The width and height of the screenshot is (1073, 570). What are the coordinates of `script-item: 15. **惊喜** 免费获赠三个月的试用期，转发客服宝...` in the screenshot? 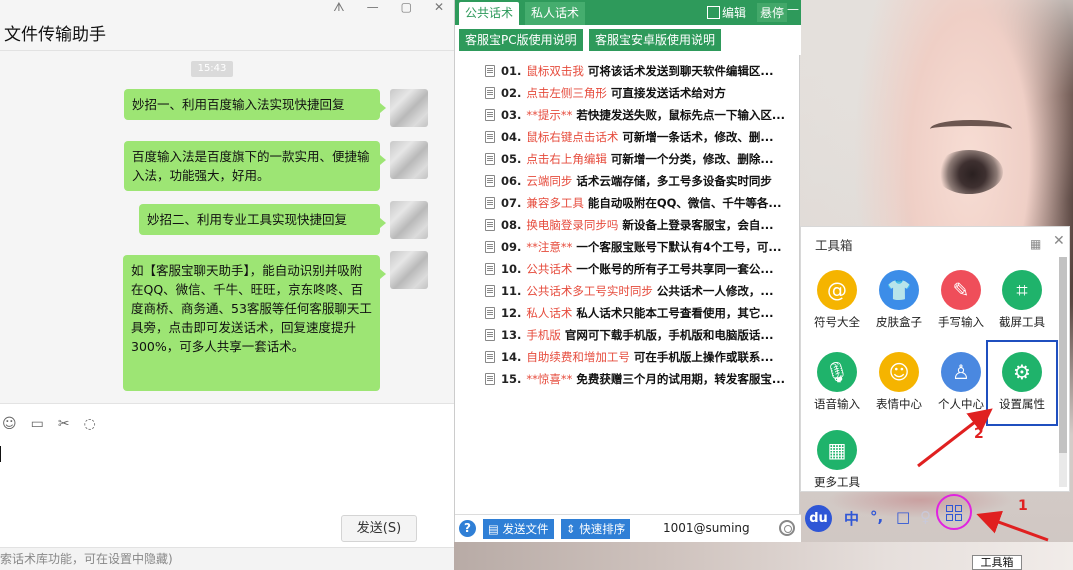 It's located at (643, 379).